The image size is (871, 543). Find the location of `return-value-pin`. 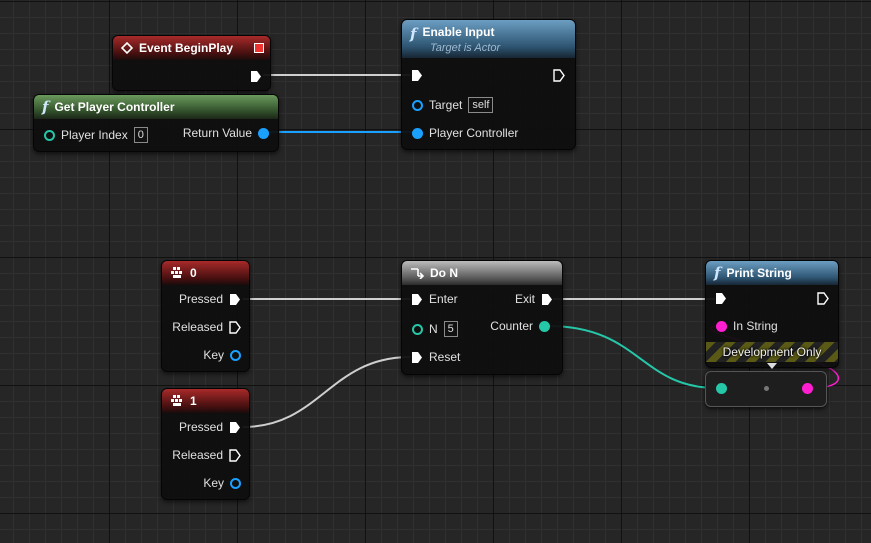

return-value-pin is located at coordinates (263, 133).